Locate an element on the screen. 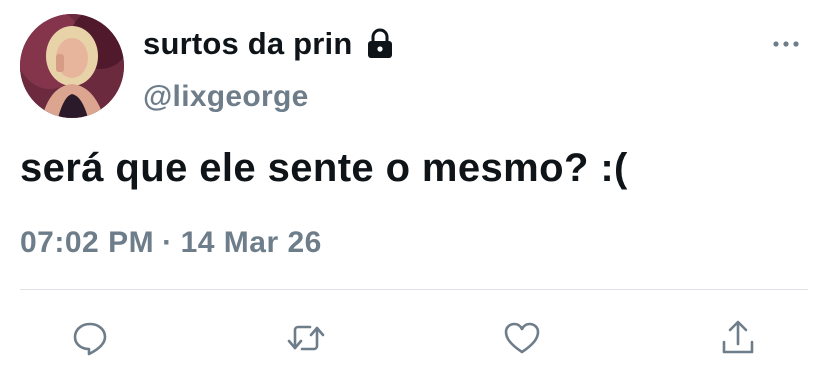 This screenshot has height=378, width=828. tweet-time: 07:02 PM is located at coordinates (87, 242).